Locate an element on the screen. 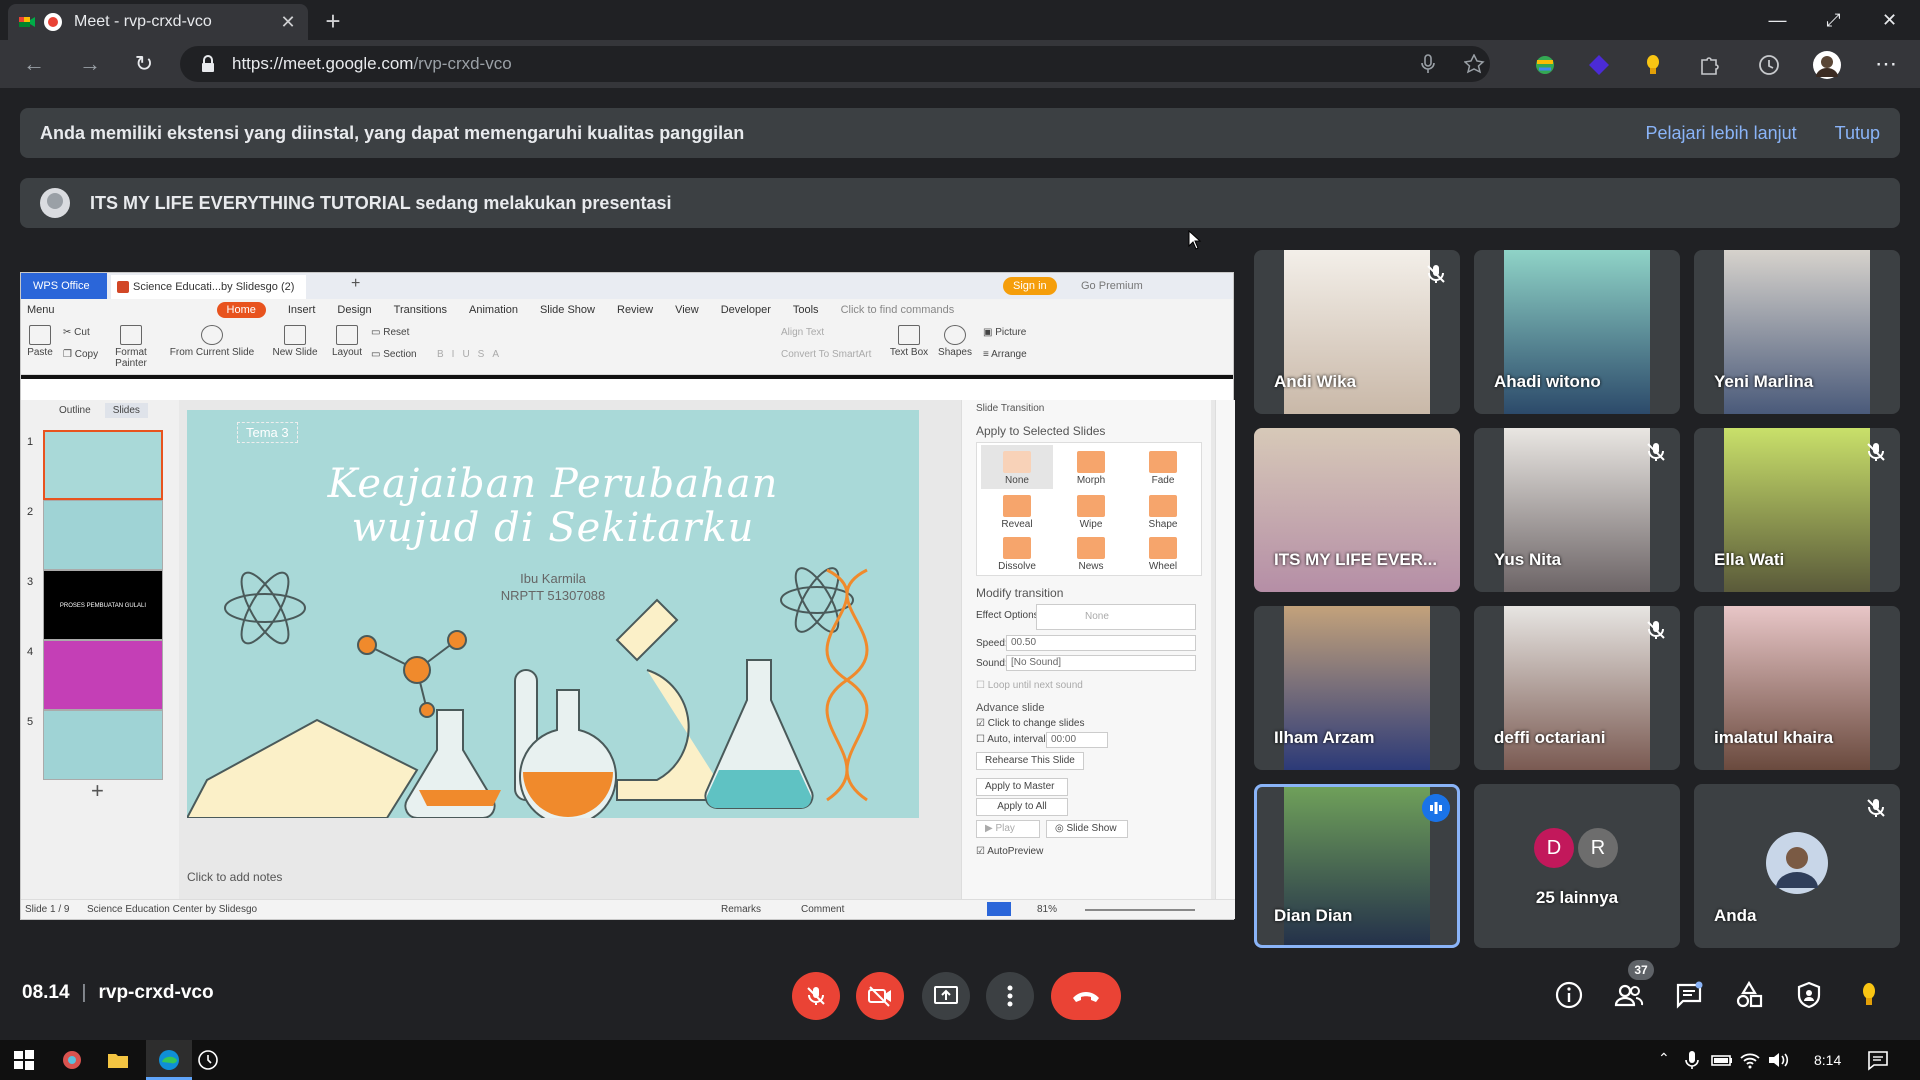 Image resolution: width=1920 pixels, height=1080 pixels. tray-mic-icon is located at coordinates (1692, 1060).